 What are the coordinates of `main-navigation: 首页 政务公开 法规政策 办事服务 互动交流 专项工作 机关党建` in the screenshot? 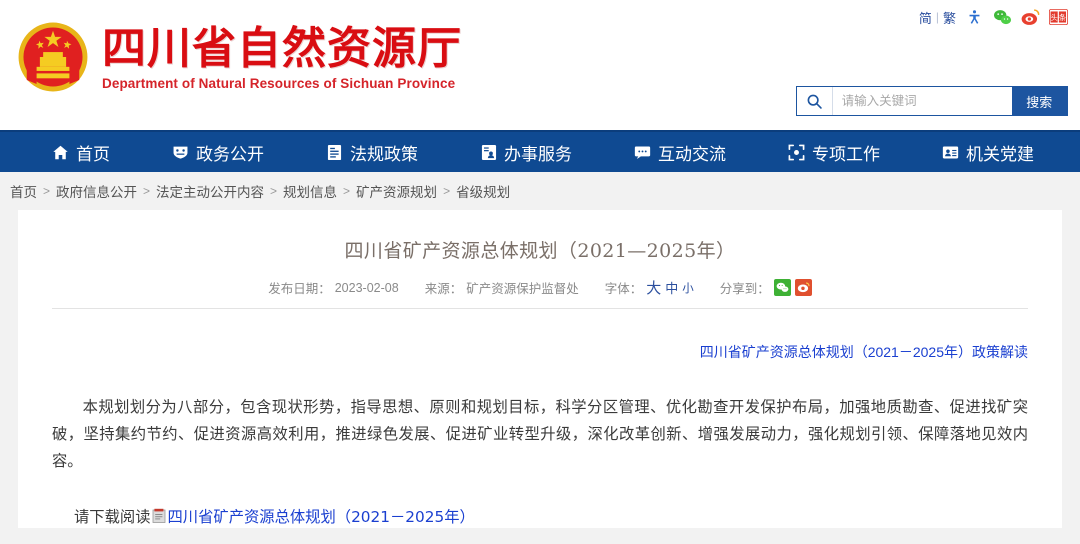 It's located at (540, 151).